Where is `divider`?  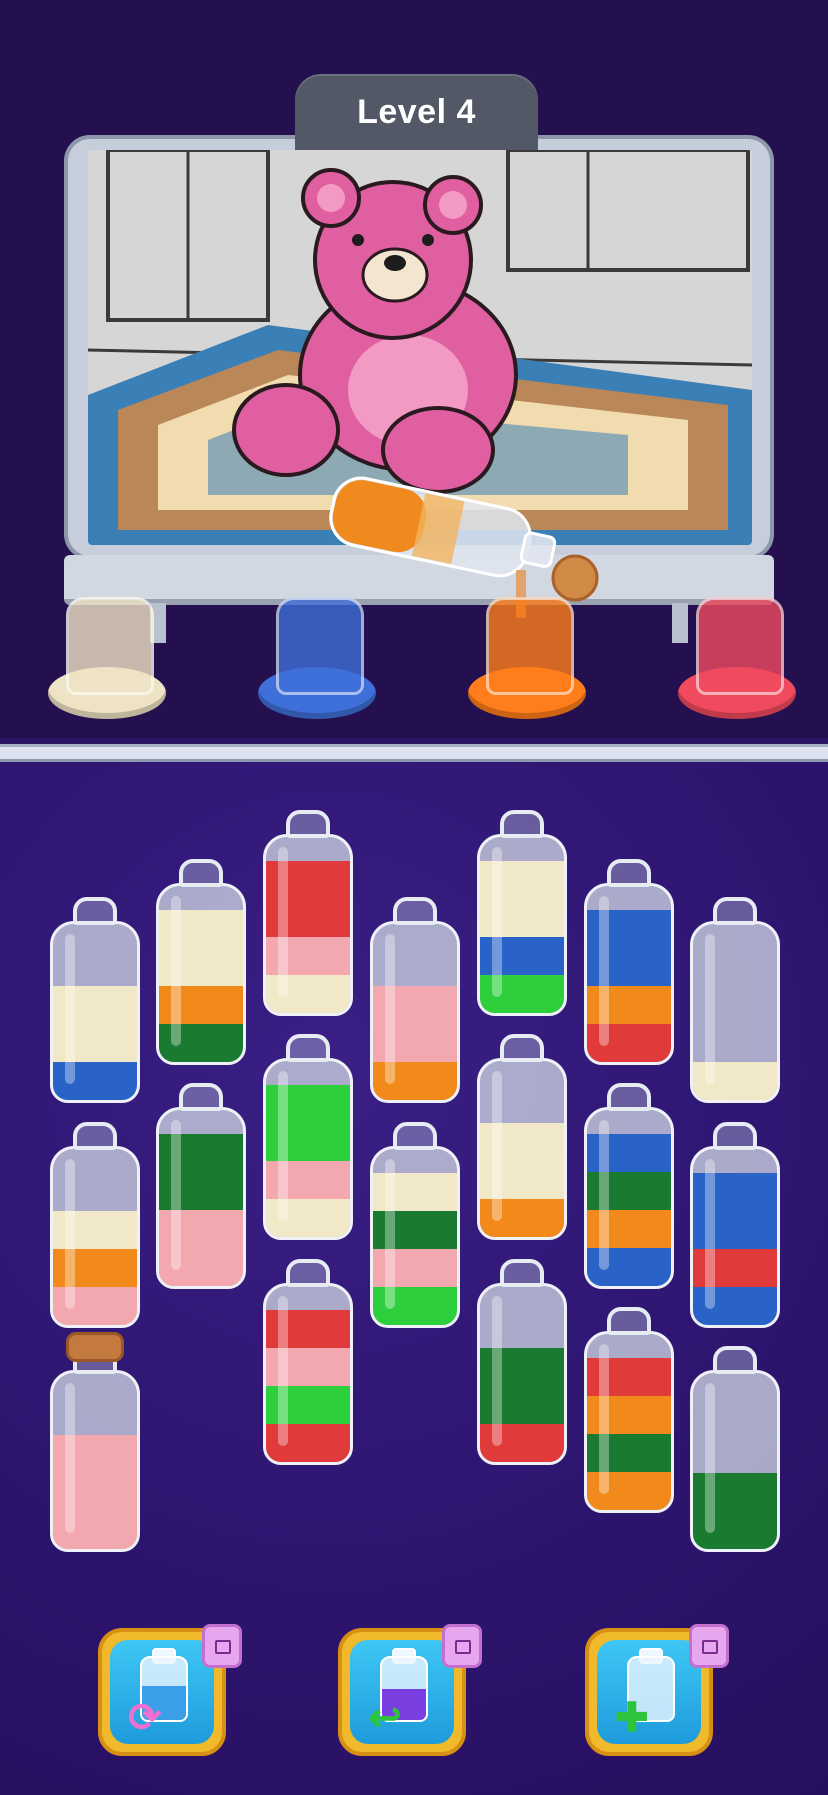
divider is located at coordinates (414, 753).